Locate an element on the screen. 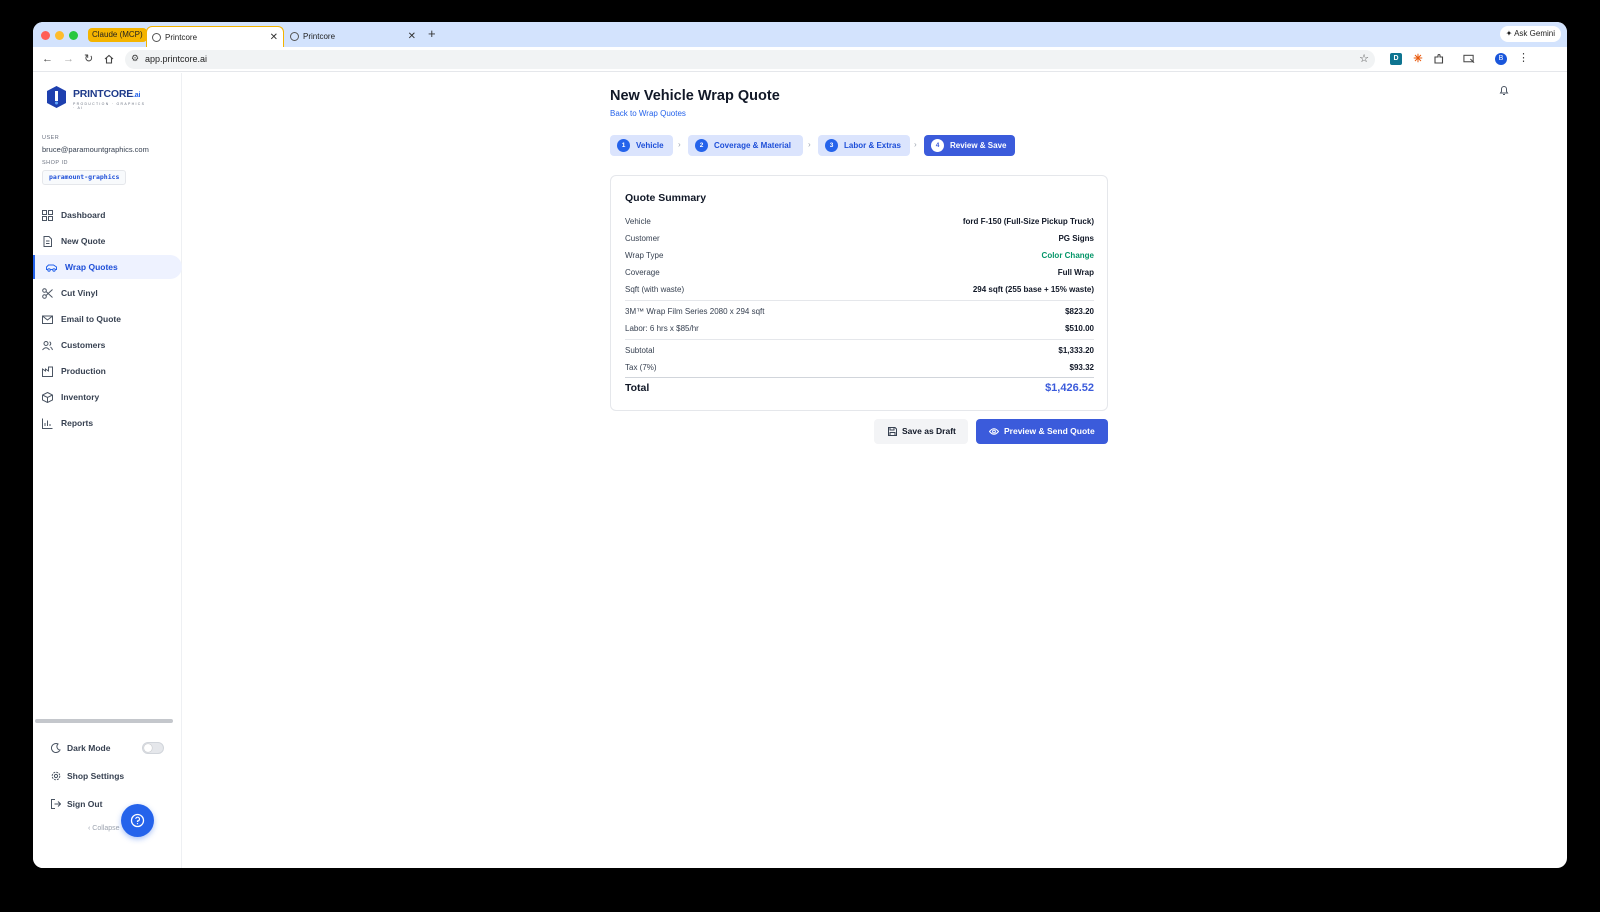  dark-mode-row: Dark Mode is located at coordinates (80, 748).